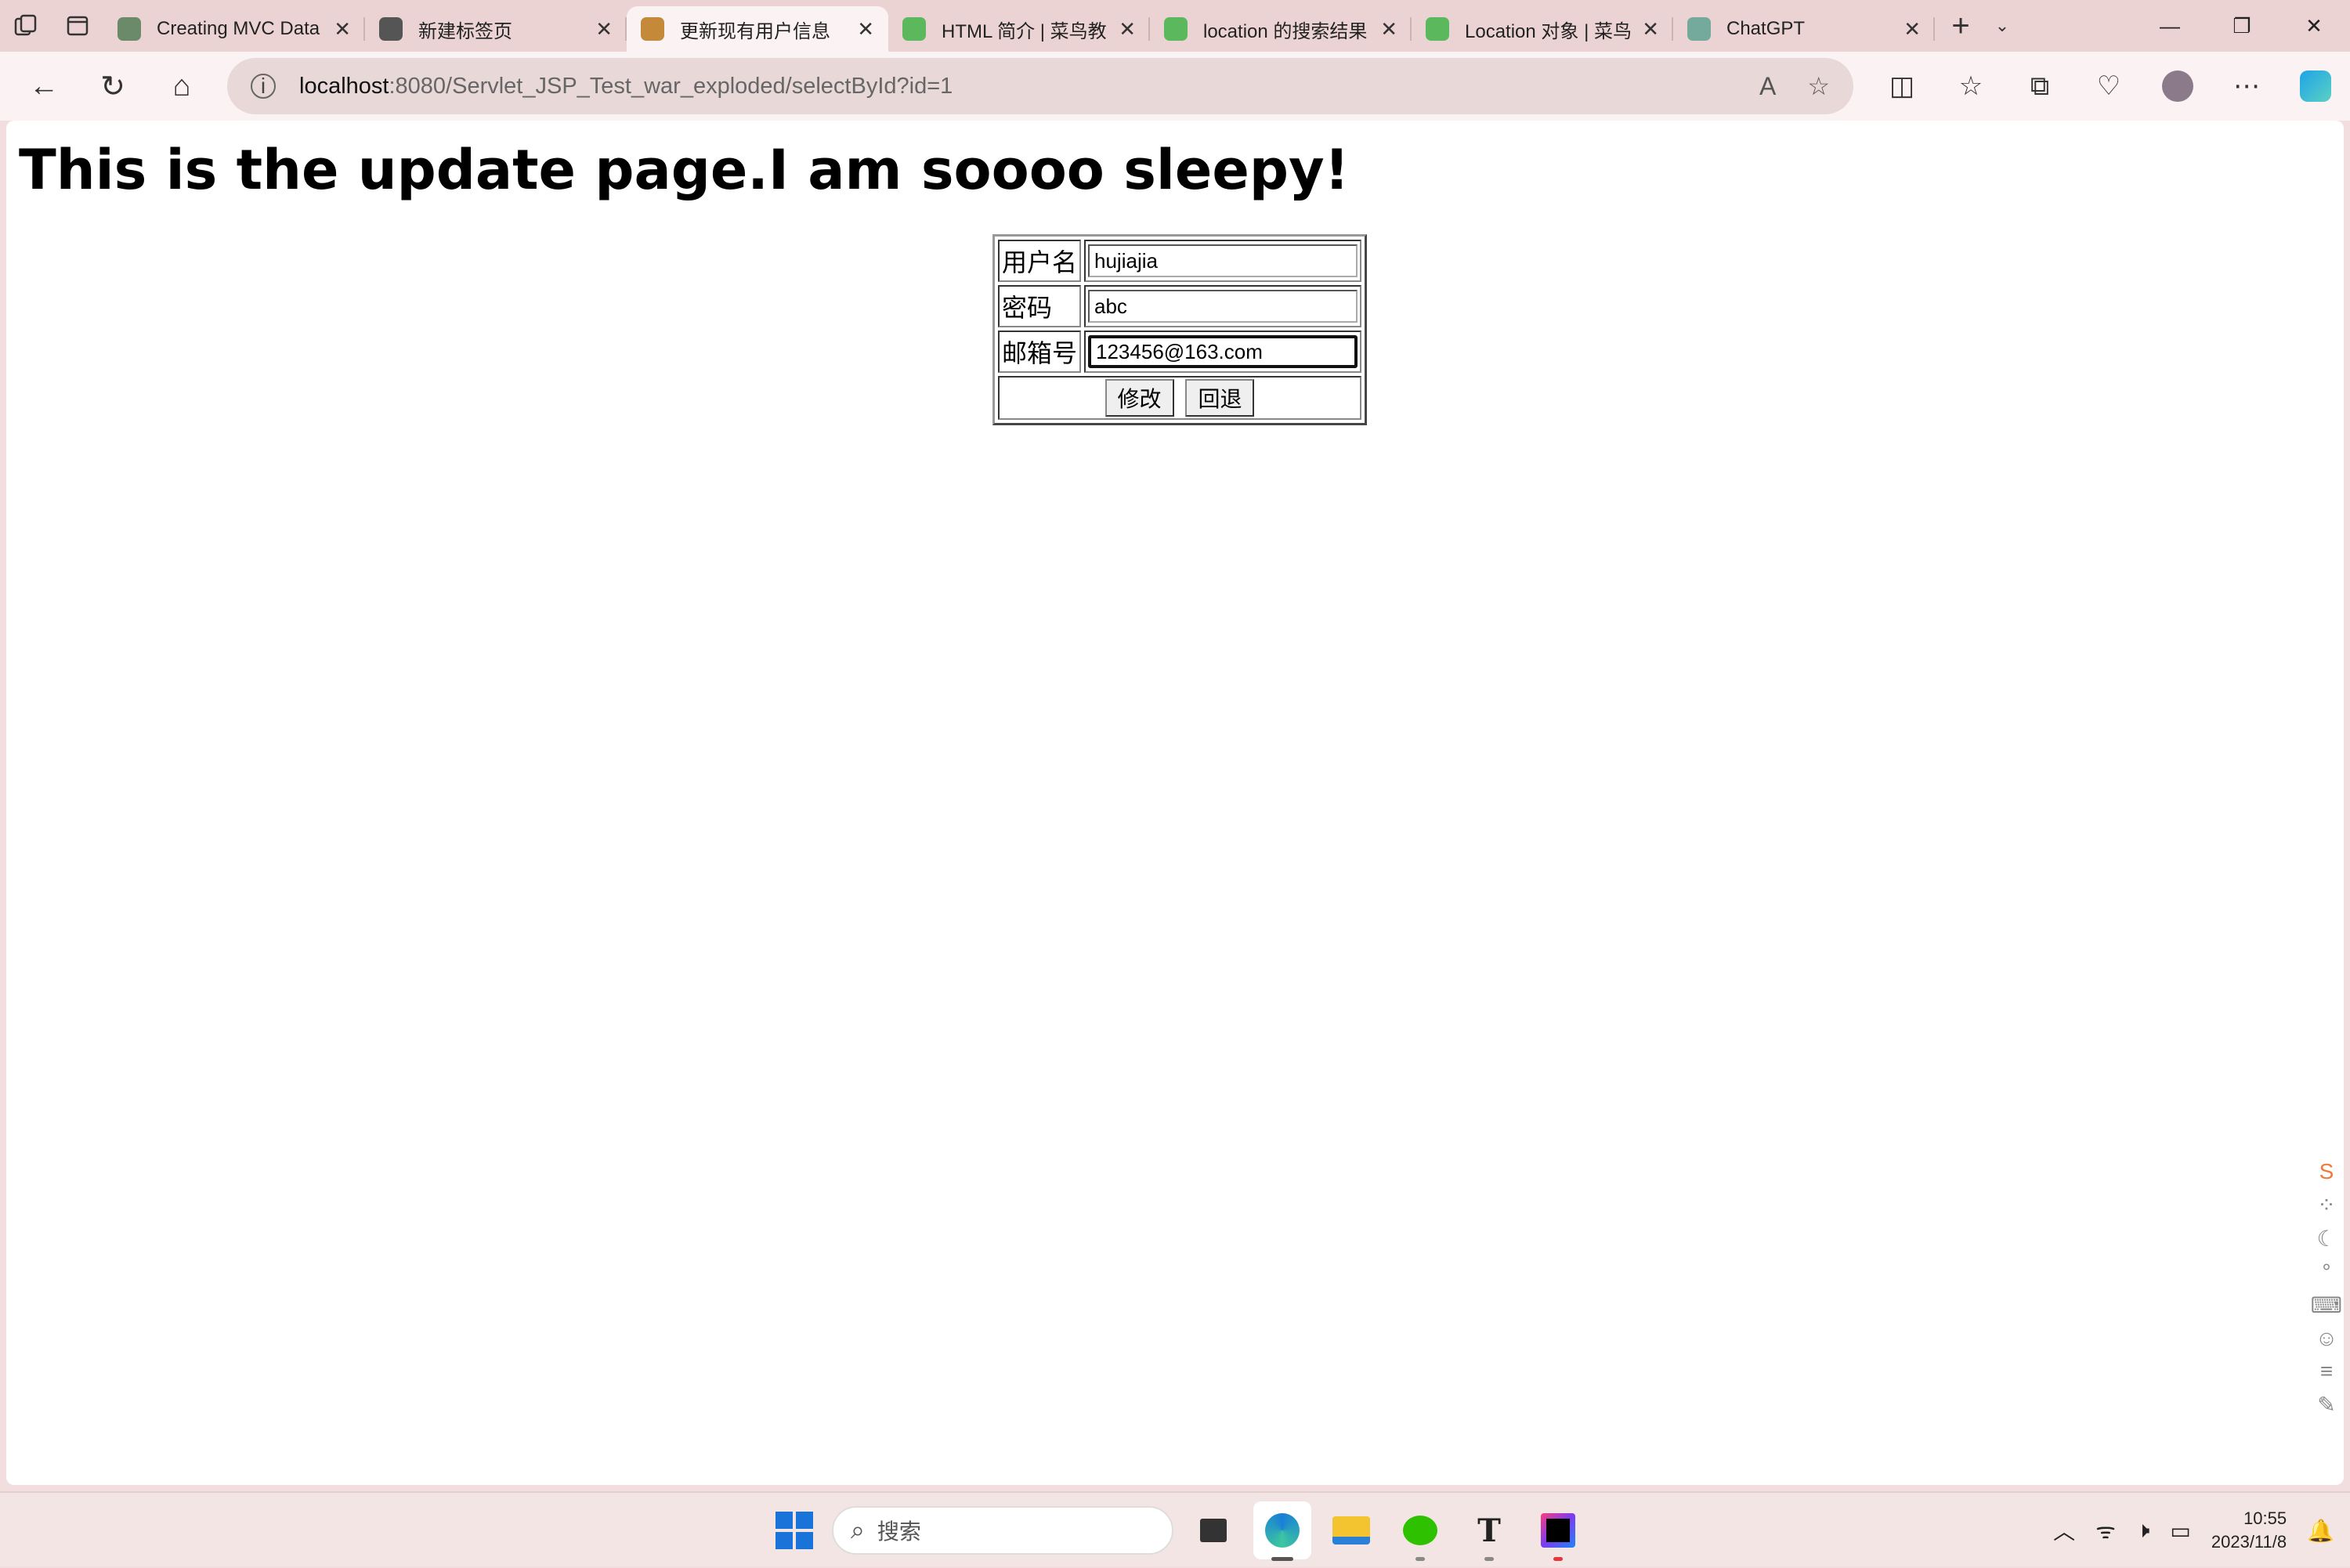 This screenshot has height=1568, width=2350. What do you see at coordinates (1213, 1530) in the screenshot?
I see `task-view-icon` at bounding box center [1213, 1530].